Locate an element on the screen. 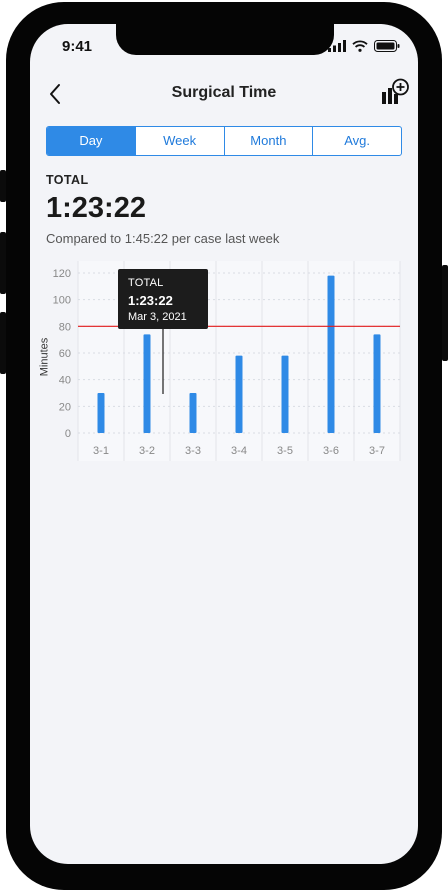 This screenshot has width=448, height=892. chart-tooltip: TOTAL 1:23:22 Mar 3, 2021 is located at coordinates (163, 299).